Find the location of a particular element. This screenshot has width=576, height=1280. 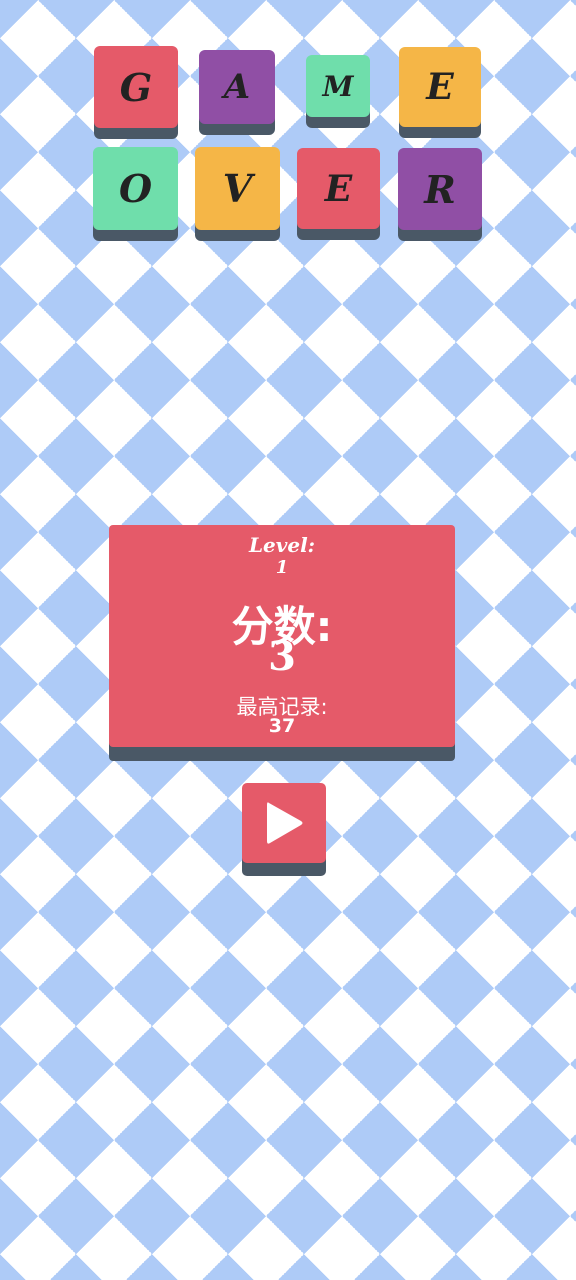

tile-letter: A is located at coordinates (237, 87).